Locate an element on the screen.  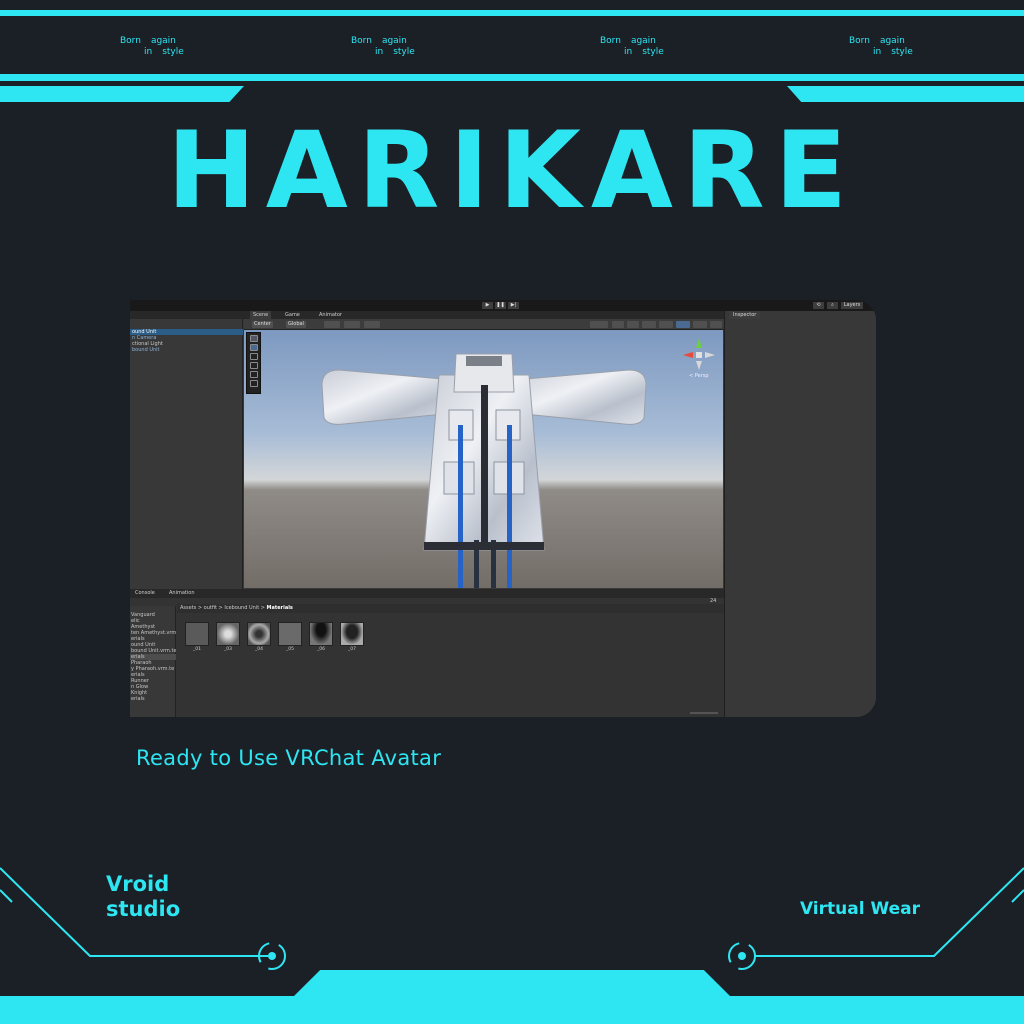
scene-viewport: < Persp is located at coordinates (483, 459).